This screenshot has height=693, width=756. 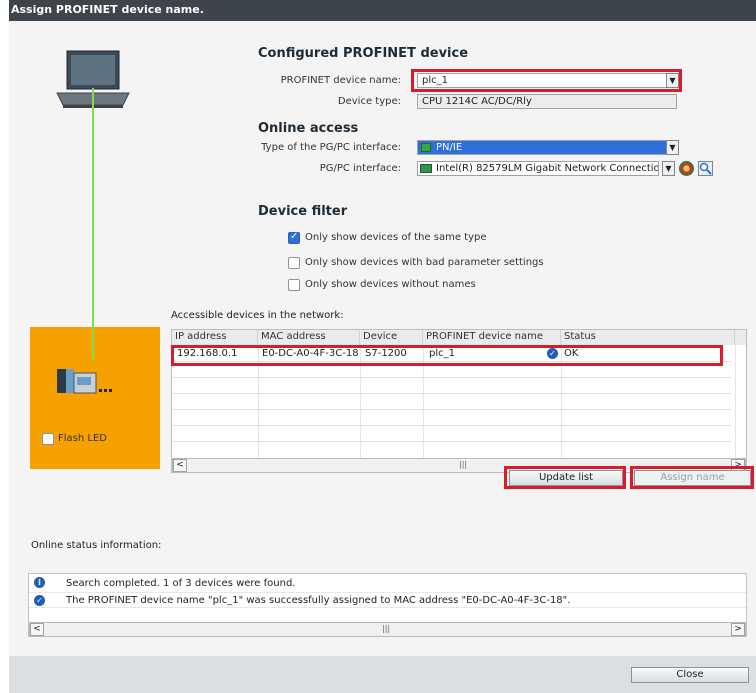 What do you see at coordinates (48, 439) in the screenshot?
I see `flash-led-checkbox` at bounding box center [48, 439].